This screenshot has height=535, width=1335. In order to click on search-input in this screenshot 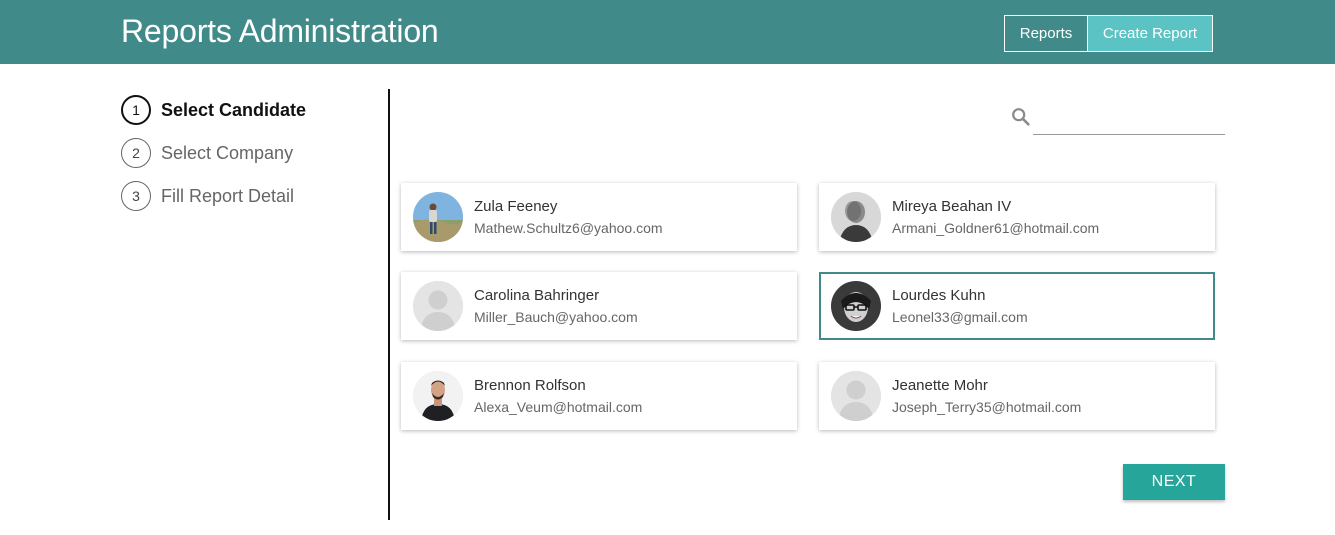, I will do `click(1129, 119)`.